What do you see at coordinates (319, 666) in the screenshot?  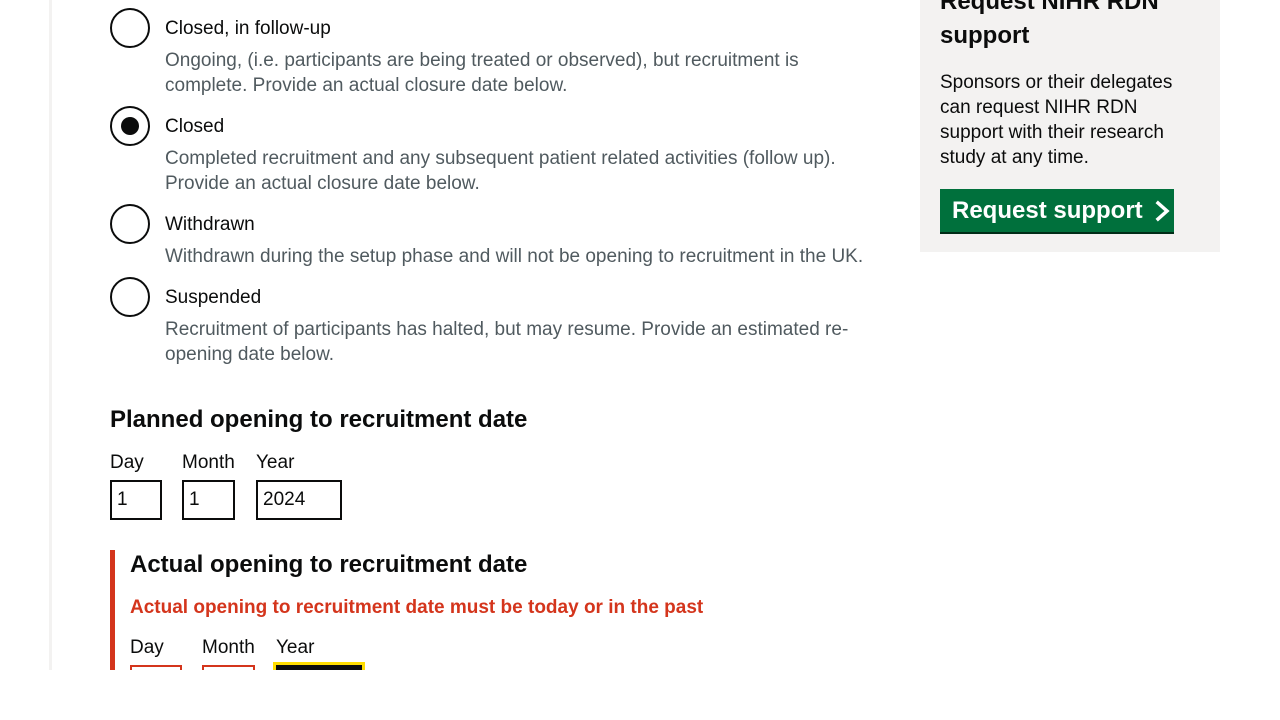 I see `actual-year-input` at bounding box center [319, 666].